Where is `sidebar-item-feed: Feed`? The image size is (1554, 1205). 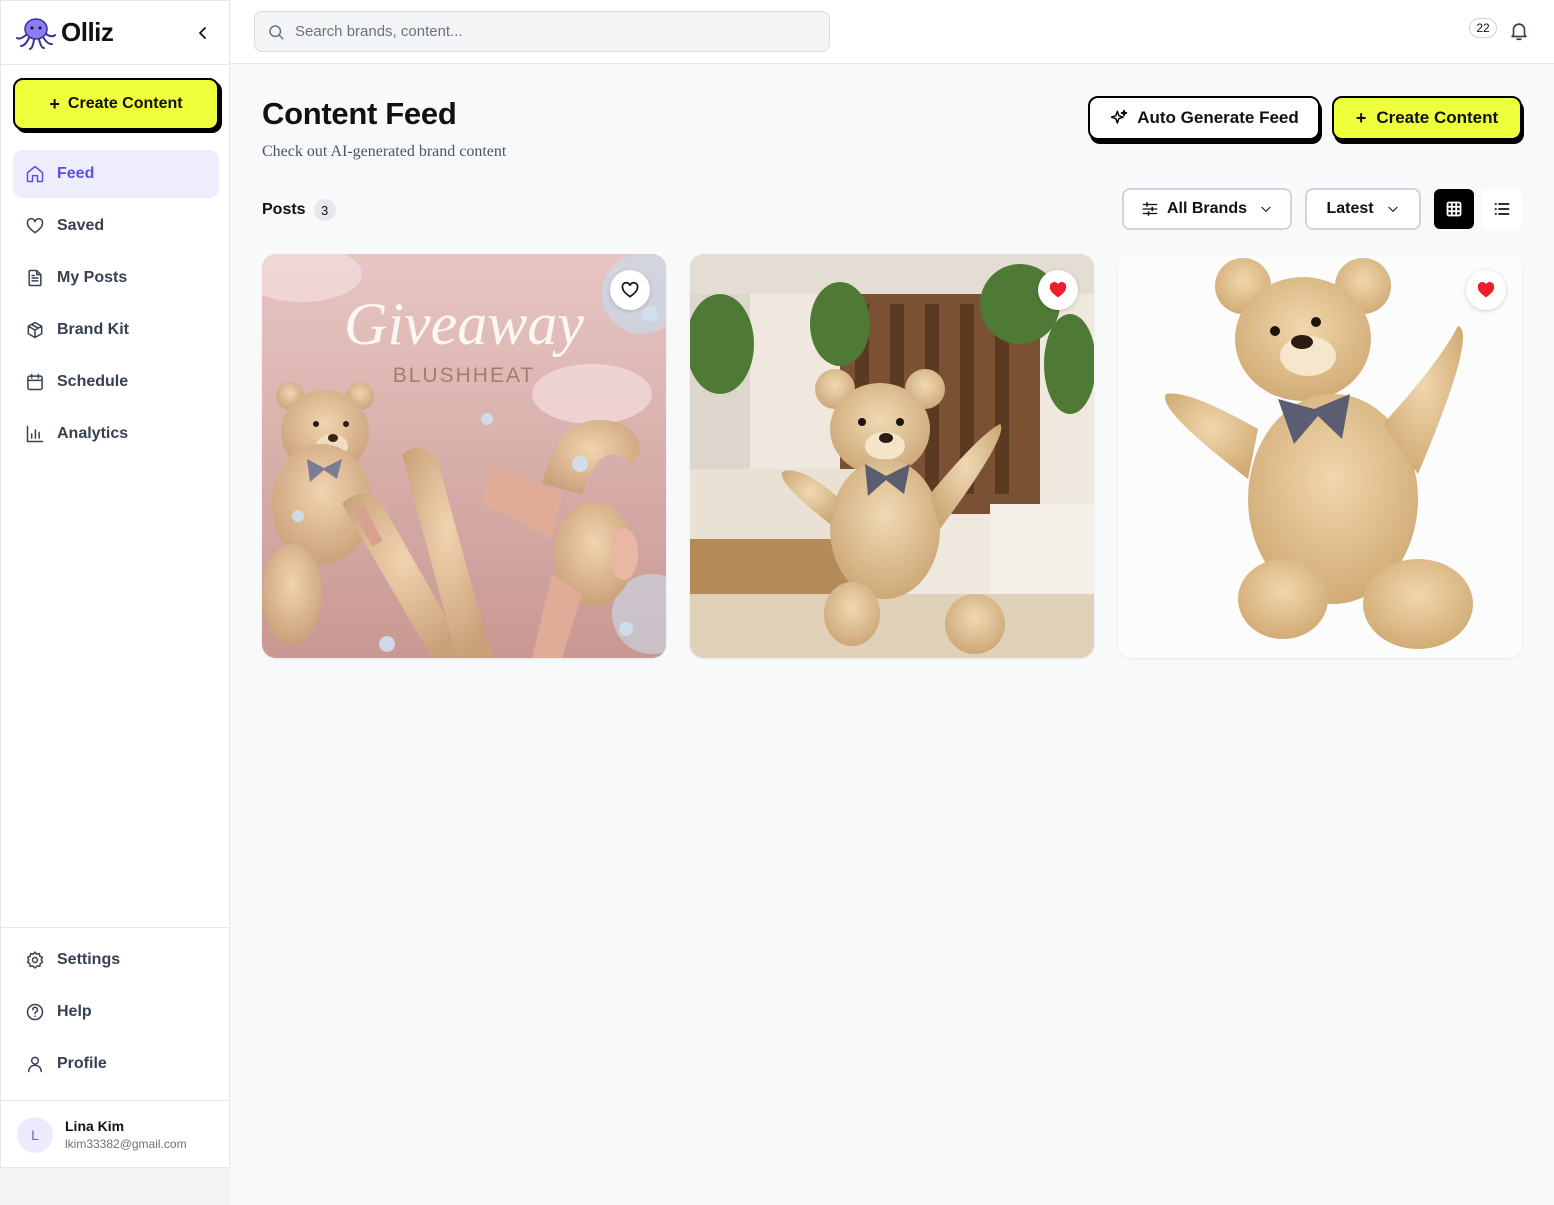 sidebar-item-feed: Feed is located at coordinates (116, 174).